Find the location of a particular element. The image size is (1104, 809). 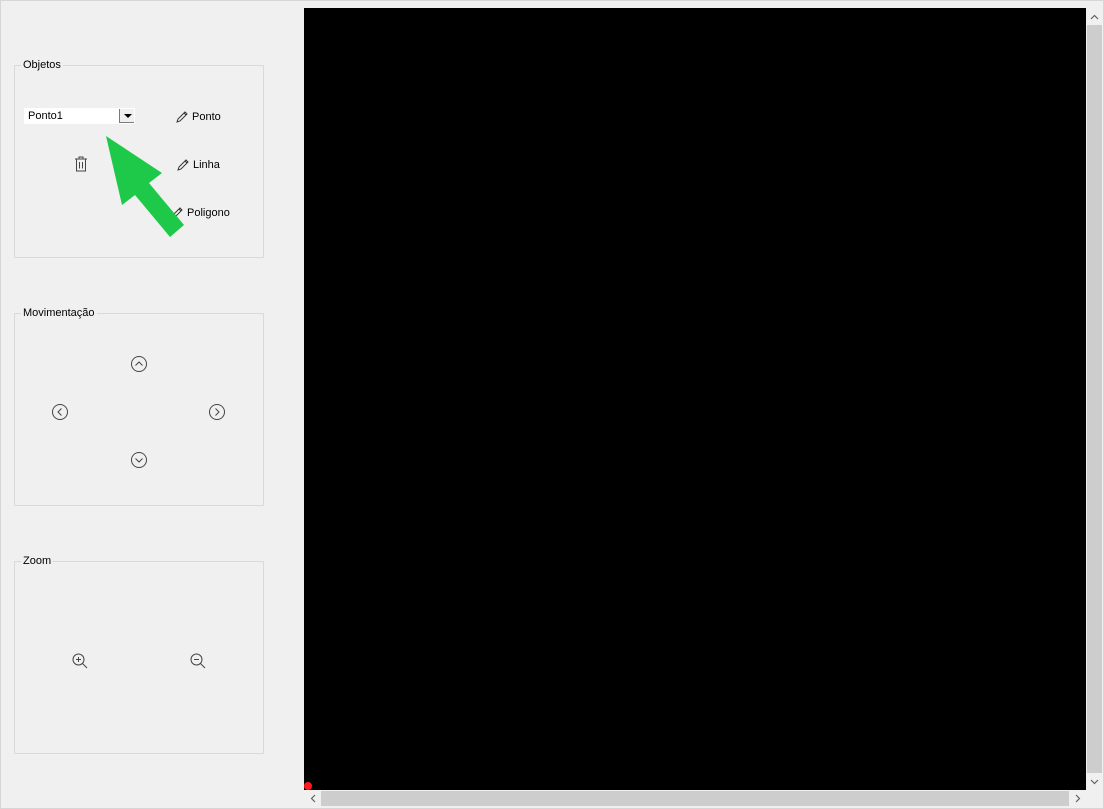

scroll-up-arrow-icon is located at coordinates (1094, 16).